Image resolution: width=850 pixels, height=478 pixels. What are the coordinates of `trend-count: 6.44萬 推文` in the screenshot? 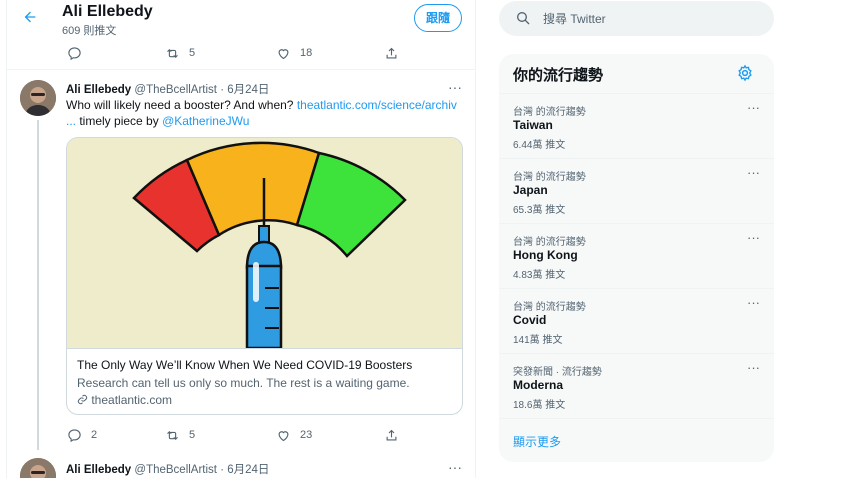 It's located at (539, 145).